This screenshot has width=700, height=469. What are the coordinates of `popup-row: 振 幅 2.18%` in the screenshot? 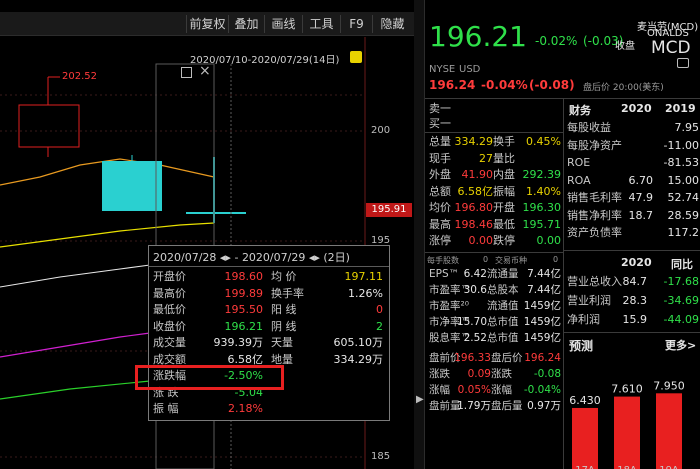 It's located at (269, 409).